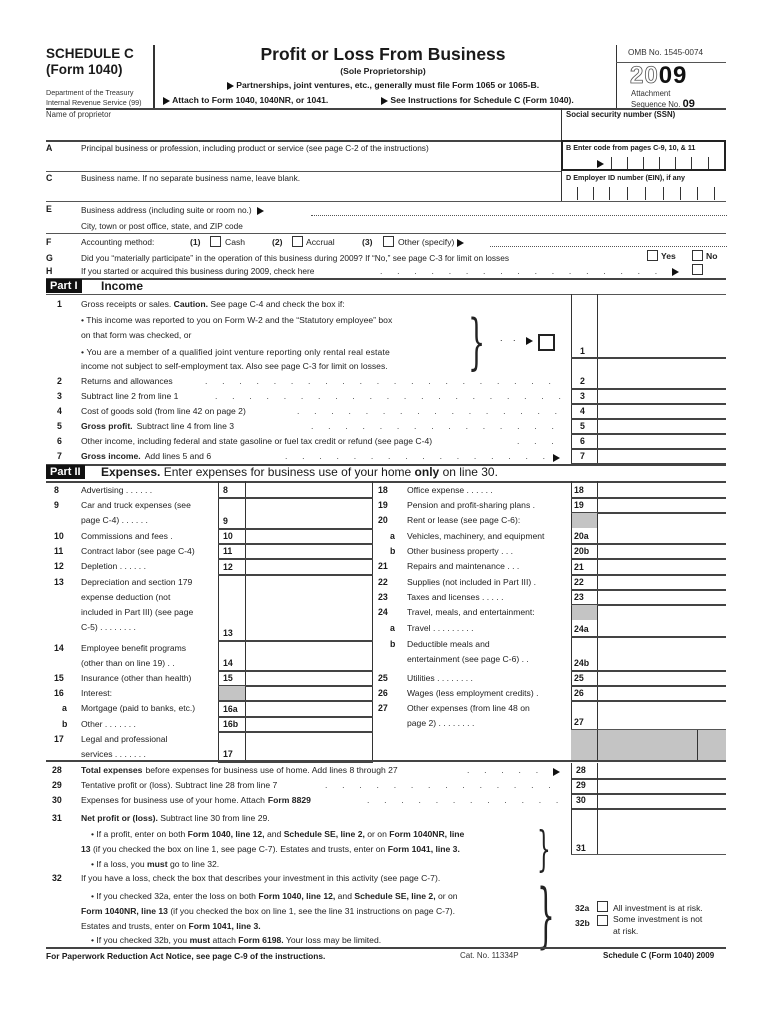 The image size is (770, 1024). What do you see at coordinates (309, 489) in the screenshot?
I see `line-8-amount` at bounding box center [309, 489].